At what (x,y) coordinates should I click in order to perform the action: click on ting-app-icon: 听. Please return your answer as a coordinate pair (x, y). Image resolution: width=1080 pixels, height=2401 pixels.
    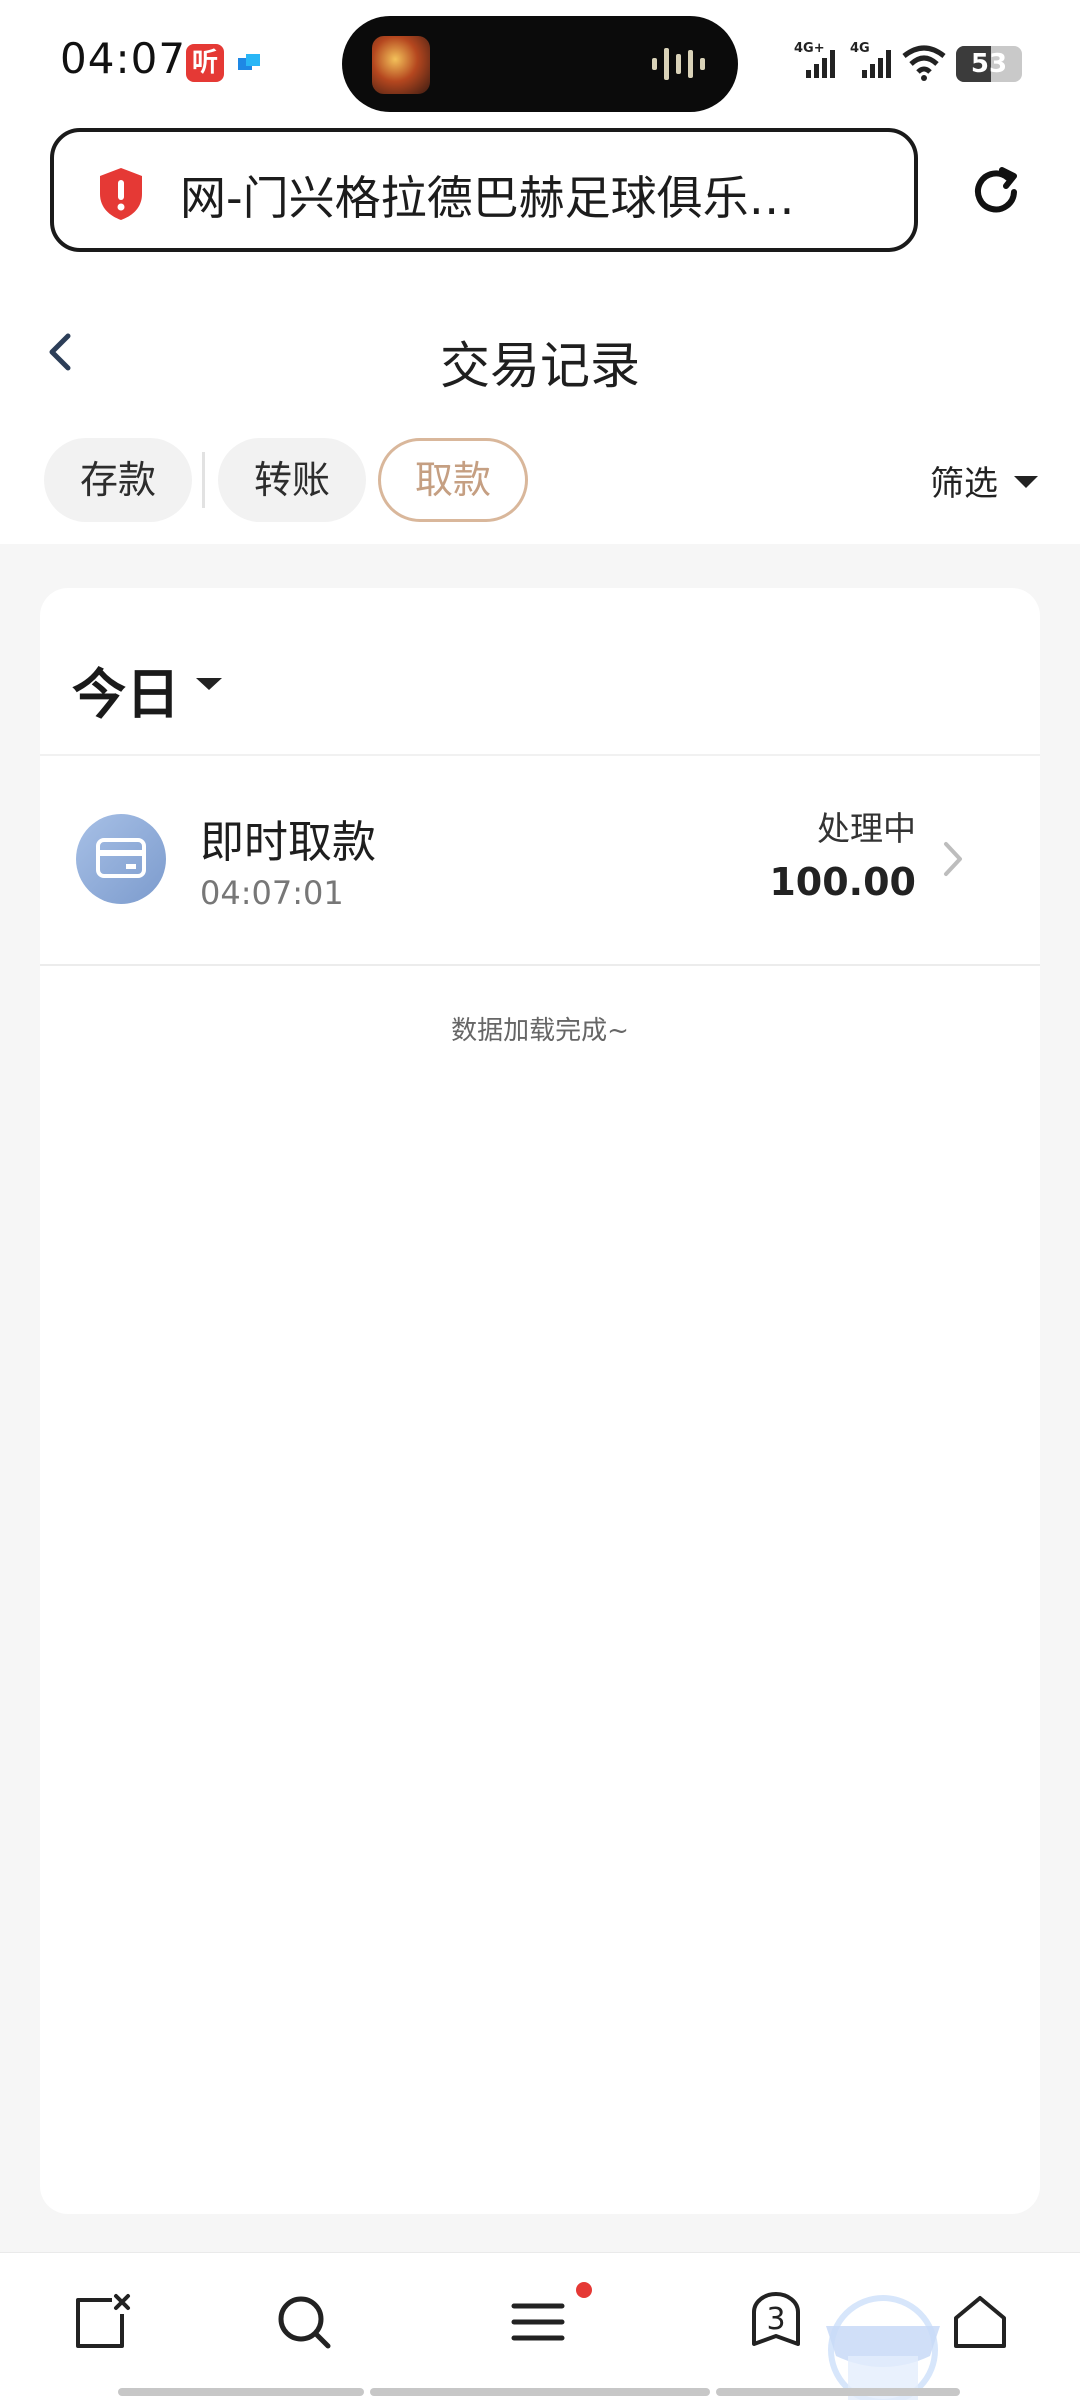
    Looking at the image, I should click on (205, 63).